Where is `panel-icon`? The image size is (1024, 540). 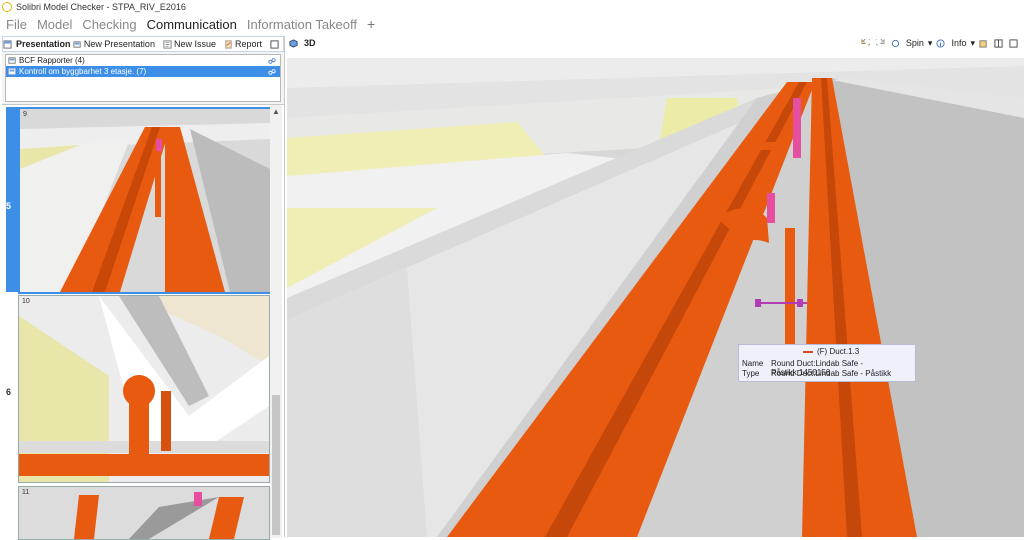
panel-icon is located at coordinates (7, 44).